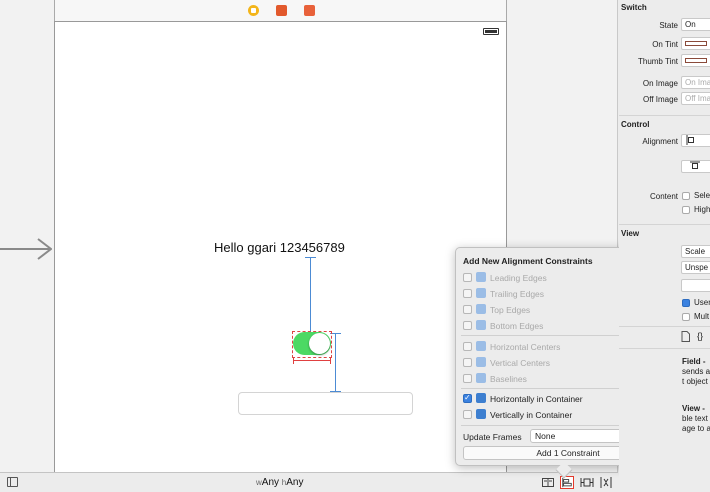 The width and height of the screenshot is (710, 492). I want to click on user-interaction-checkbox, so click(686, 303).